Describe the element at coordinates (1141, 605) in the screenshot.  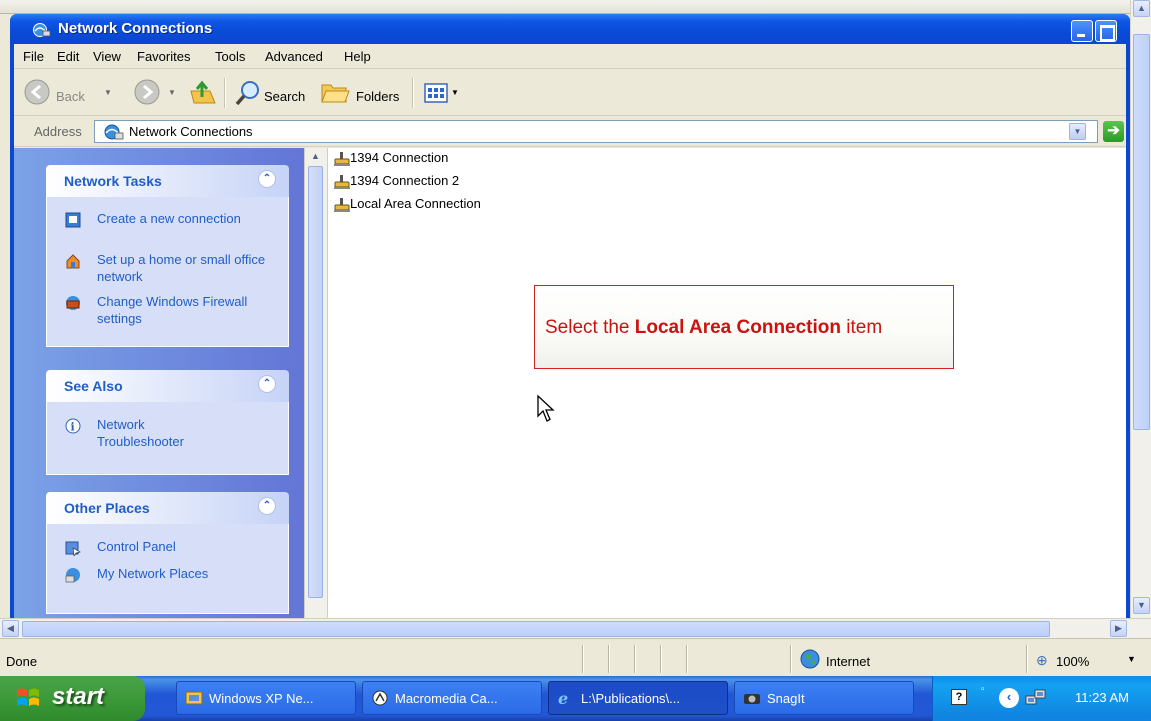
I see `scroll-down-arrow-icon: ▼` at that location.